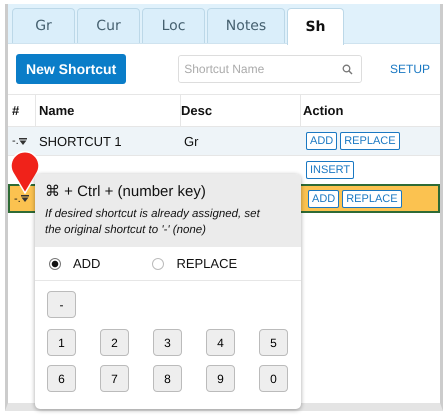  What do you see at coordinates (153, 222) in the screenshot?
I see `popover-note: If desired shortcut is already assigned, set the original shortcut to '-' (none)` at bounding box center [153, 222].